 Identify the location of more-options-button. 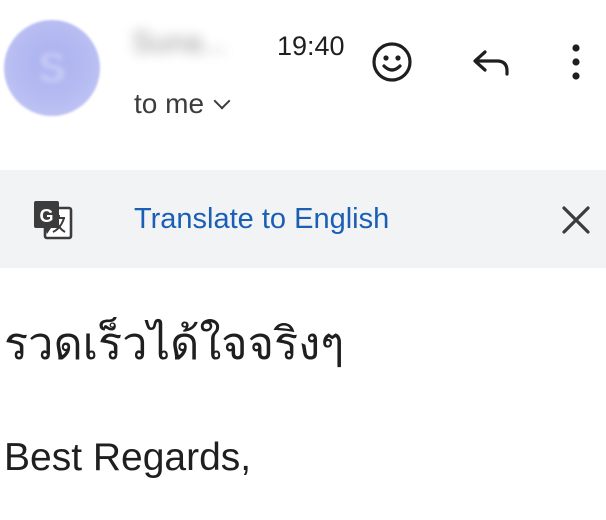
(576, 62).